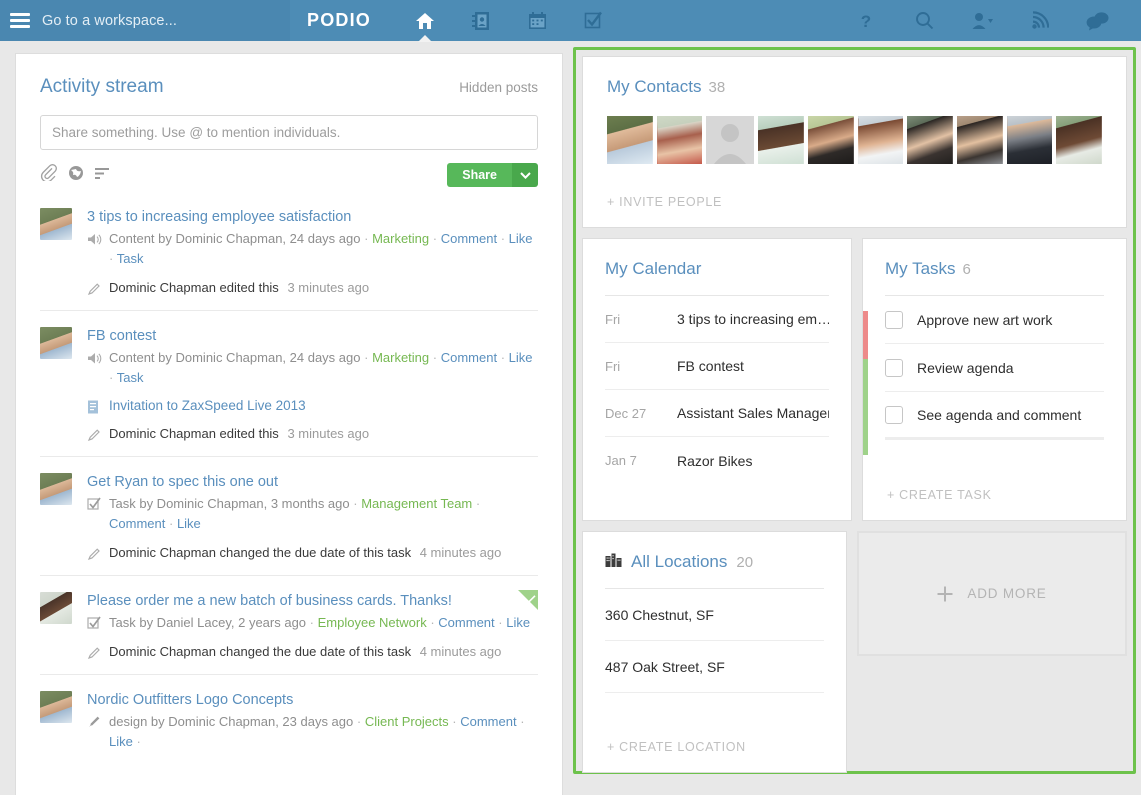 This screenshot has width=1141, height=795. I want to click on nav-home, so click(425, 21).